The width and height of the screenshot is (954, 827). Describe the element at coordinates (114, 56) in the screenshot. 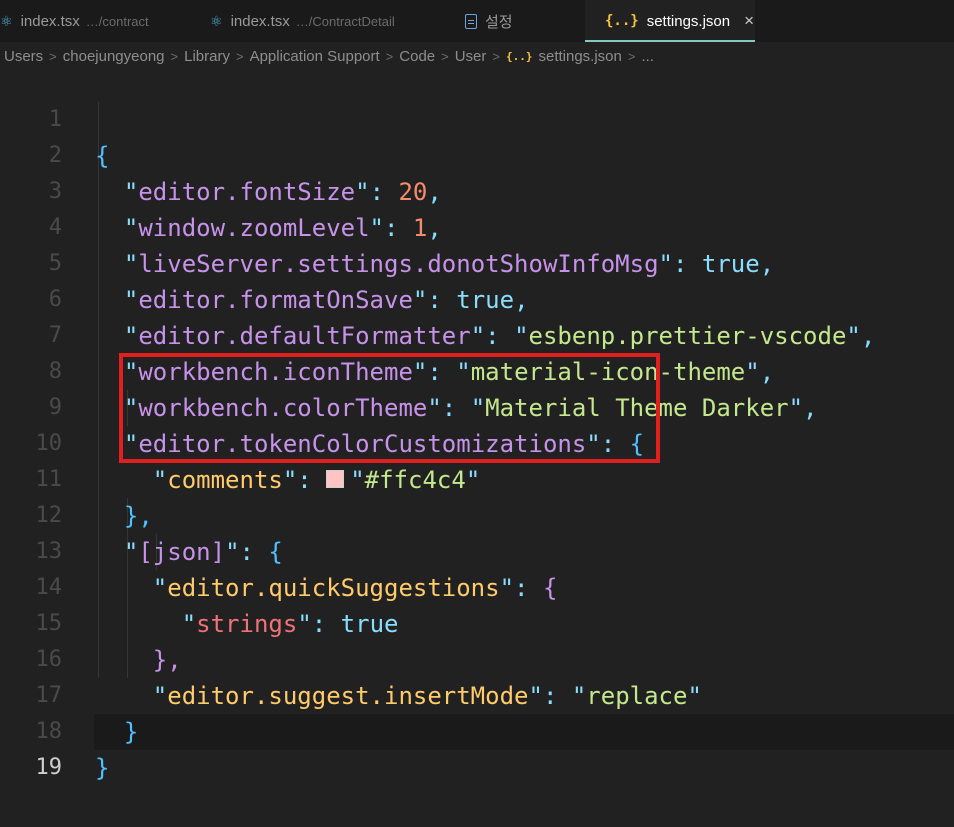

I see `breadcrumb-item: choejungyeong` at that location.